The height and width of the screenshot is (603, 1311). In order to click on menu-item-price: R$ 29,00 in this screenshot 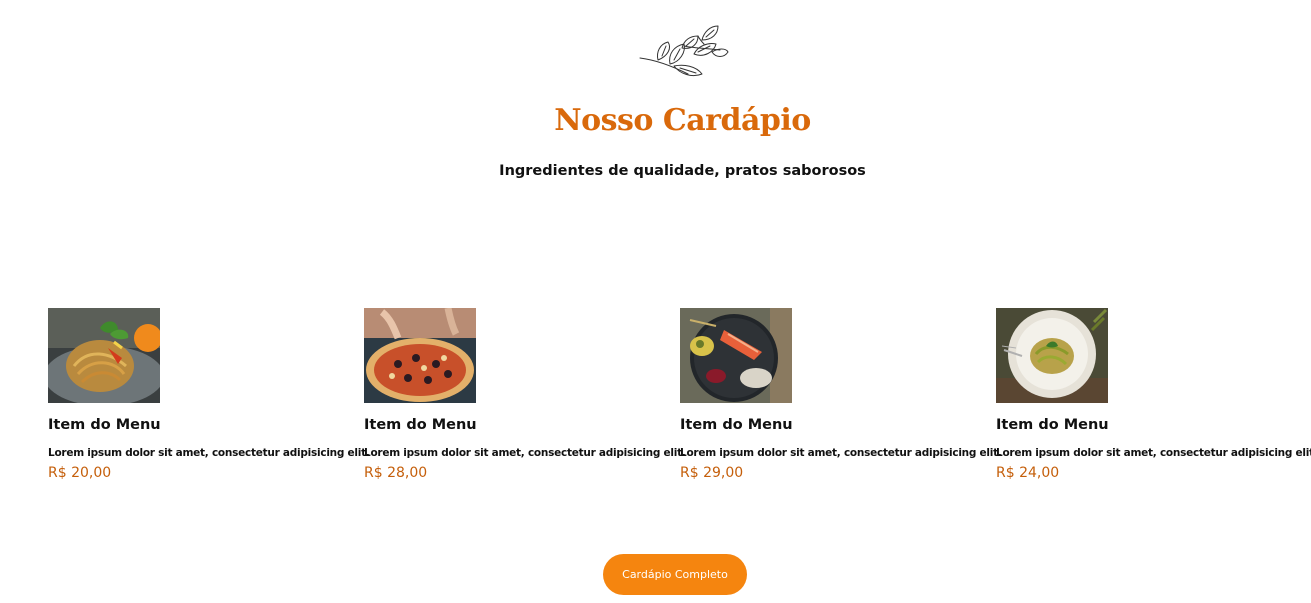, I will do `click(712, 473)`.